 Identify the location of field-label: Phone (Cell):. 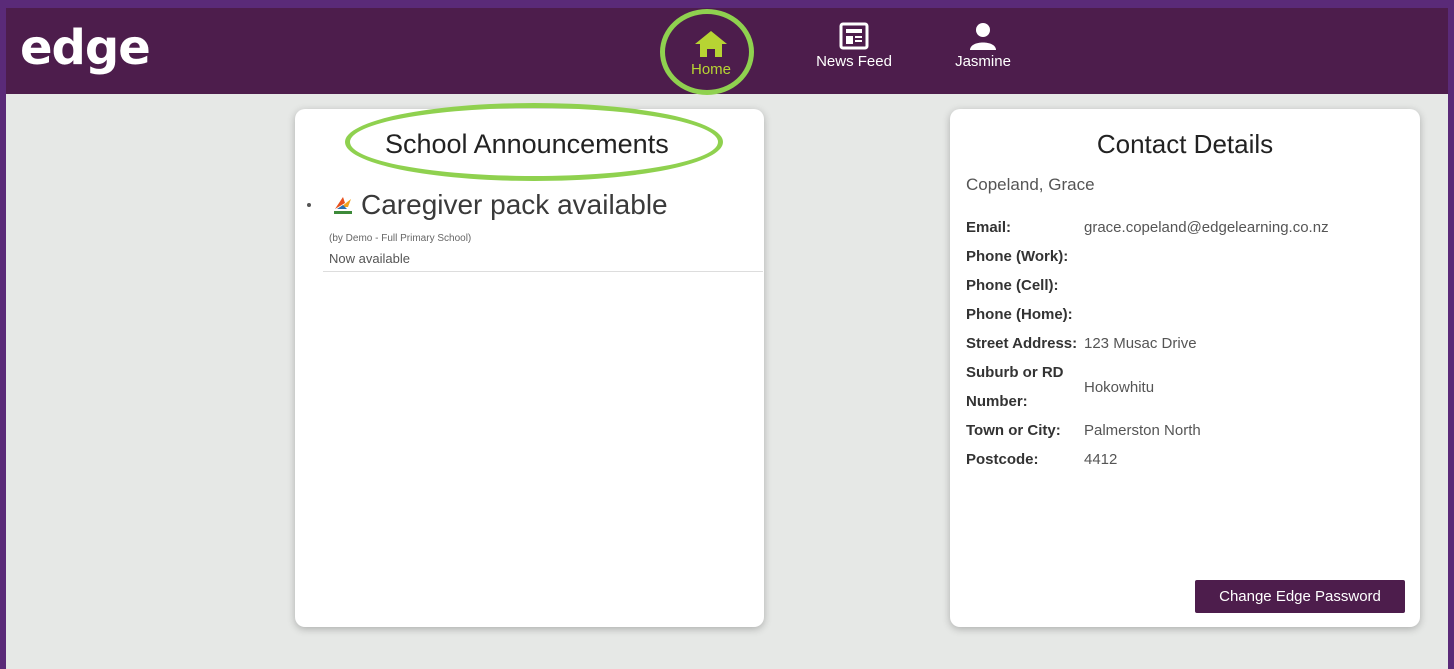
(1012, 285).